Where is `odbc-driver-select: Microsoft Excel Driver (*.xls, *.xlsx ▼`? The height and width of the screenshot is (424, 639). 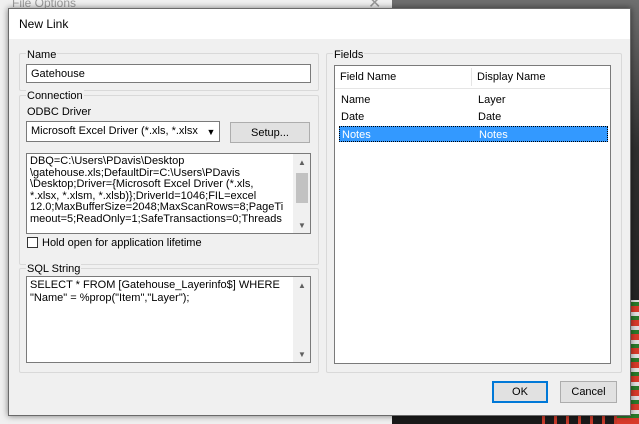 odbc-driver-select: Microsoft Excel Driver (*.xls, *.xlsx ▼ is located at coordinates (123, 131).